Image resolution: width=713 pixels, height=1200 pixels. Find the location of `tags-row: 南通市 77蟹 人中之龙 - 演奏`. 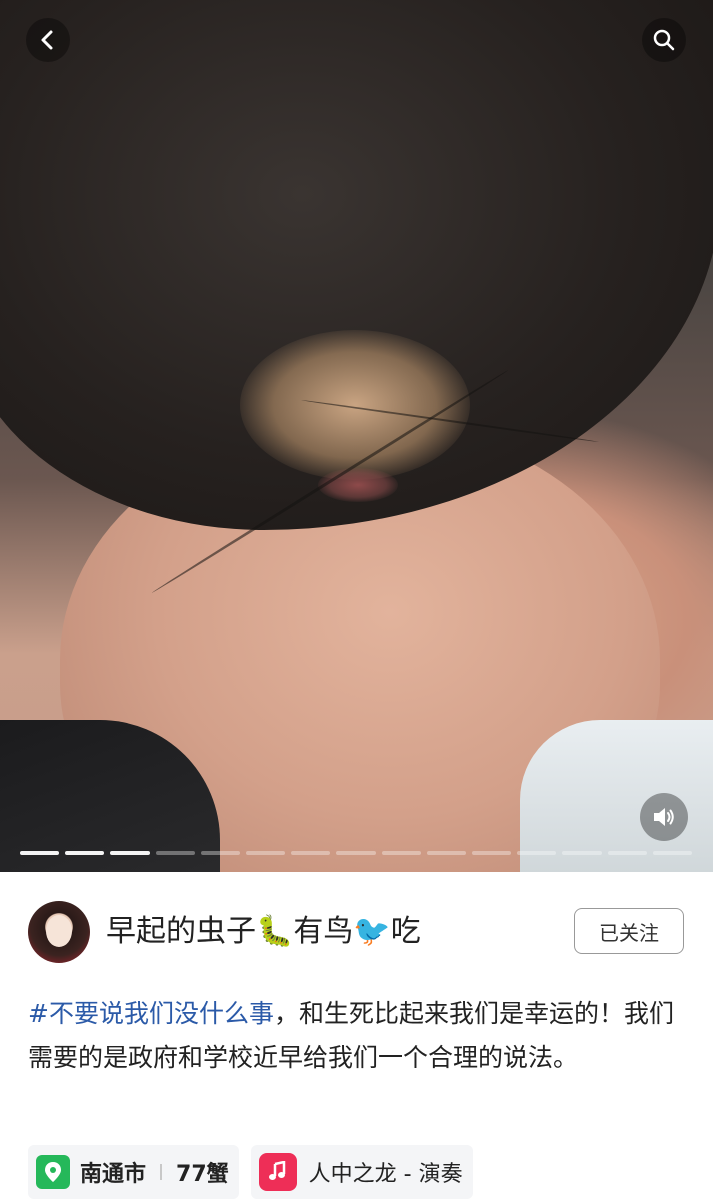

tags-row: 南通市 77蟹 人中之龙 - 演奏 is located at coordinates (250, 1172).